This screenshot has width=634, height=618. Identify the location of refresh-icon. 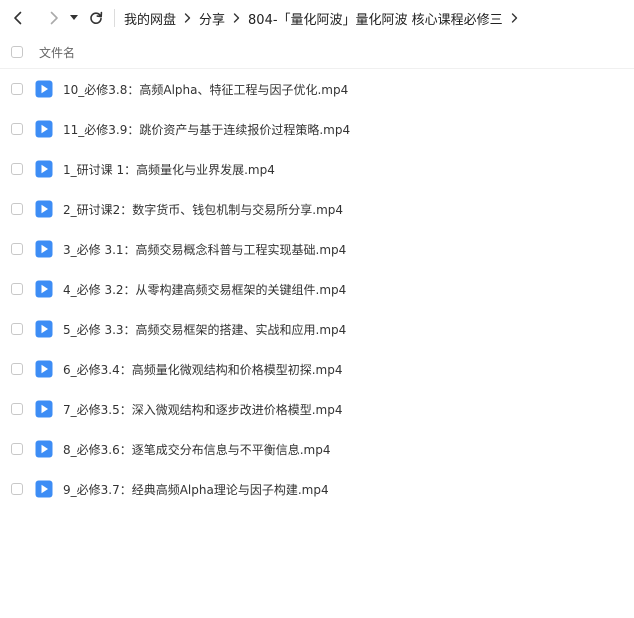
(96, 17).